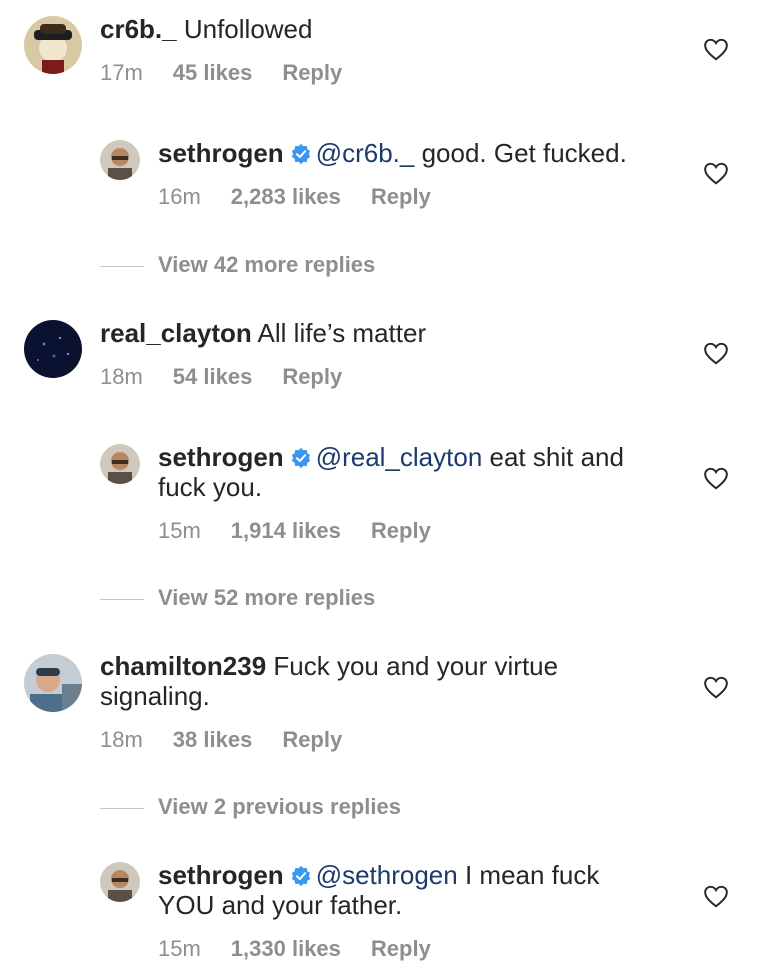 The width and height of the screenshot is (768, 962). I want to click on likes-count: 1,914 likes, so click(286, 531).